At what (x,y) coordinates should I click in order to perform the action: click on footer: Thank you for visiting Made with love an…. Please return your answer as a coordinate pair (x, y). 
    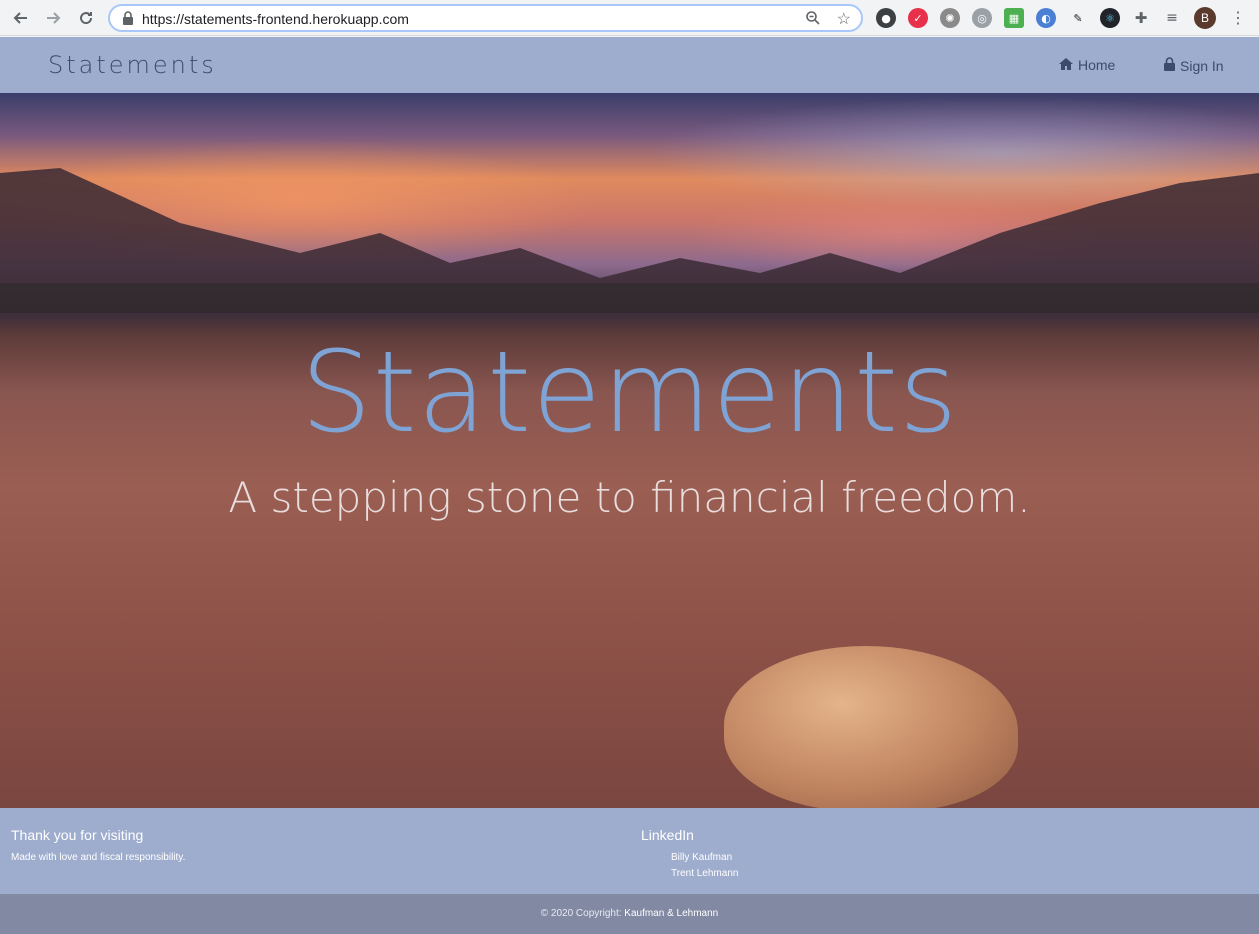
    Looking at the image, I should click on (629, 851).